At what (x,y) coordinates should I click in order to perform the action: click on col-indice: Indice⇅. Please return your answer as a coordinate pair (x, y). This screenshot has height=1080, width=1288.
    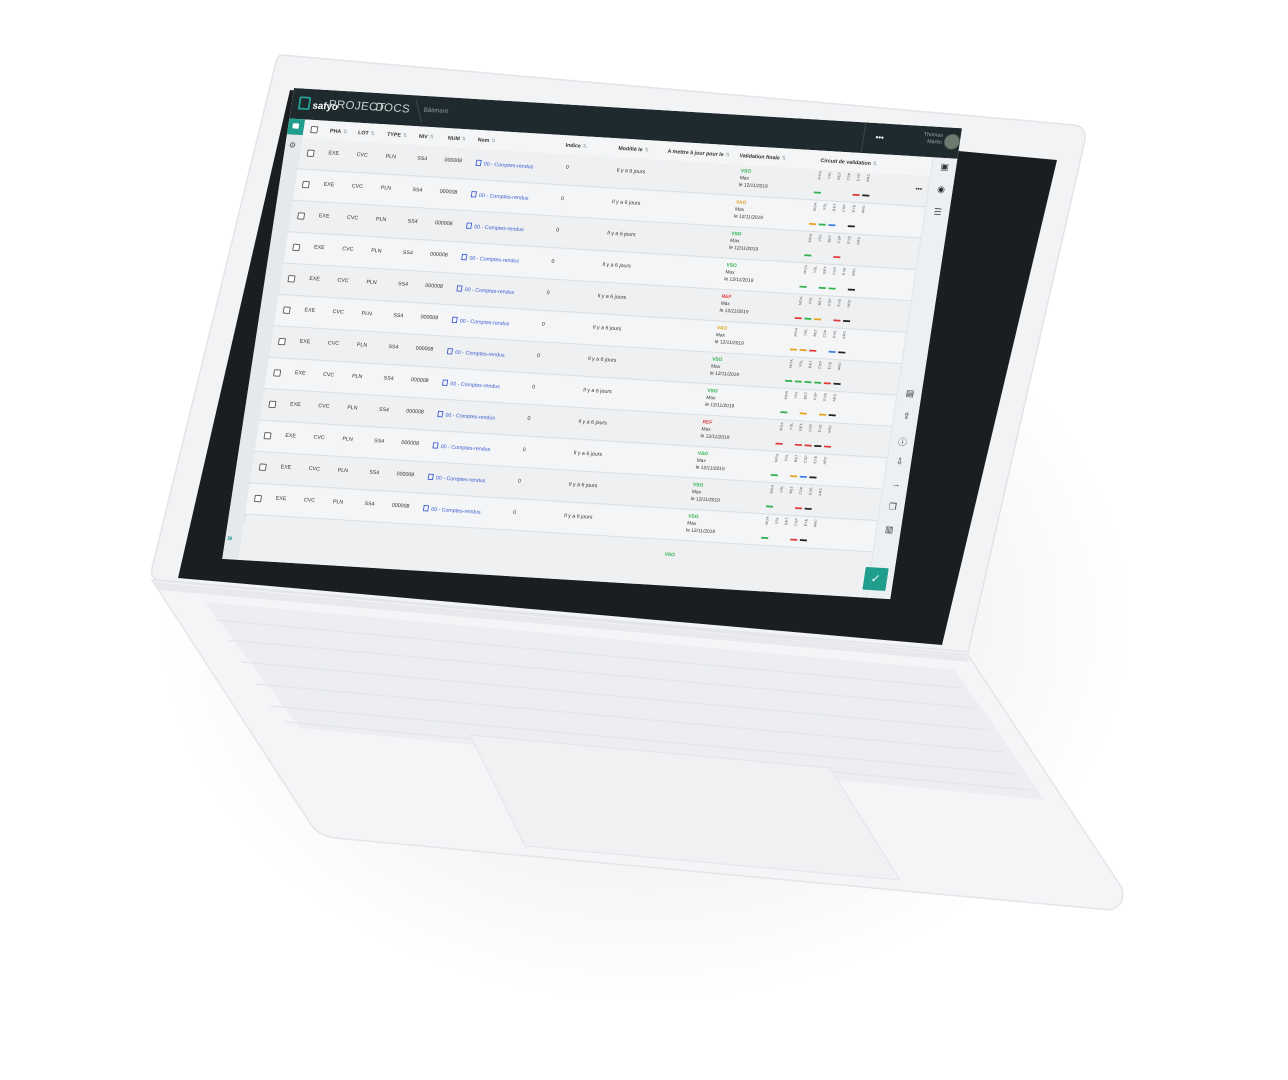
    Looking at the image, I should click on (576, 146).